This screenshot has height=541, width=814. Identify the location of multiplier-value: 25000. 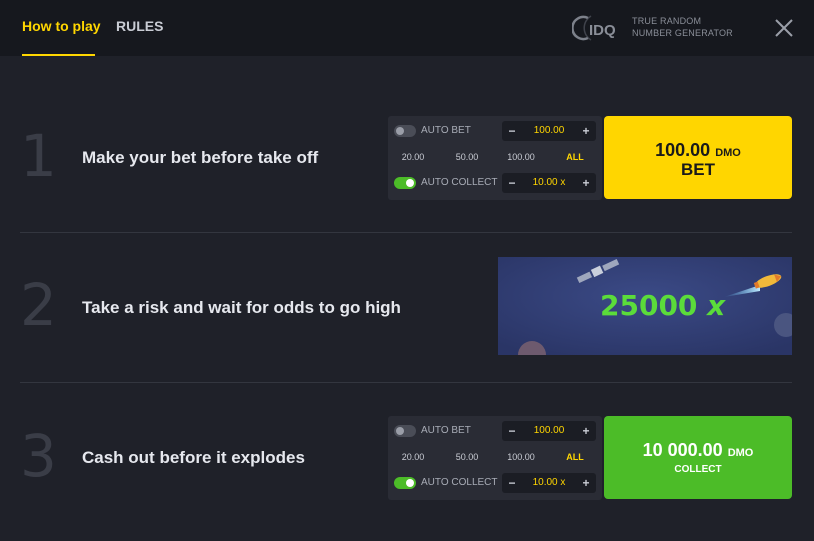
(649, 305).